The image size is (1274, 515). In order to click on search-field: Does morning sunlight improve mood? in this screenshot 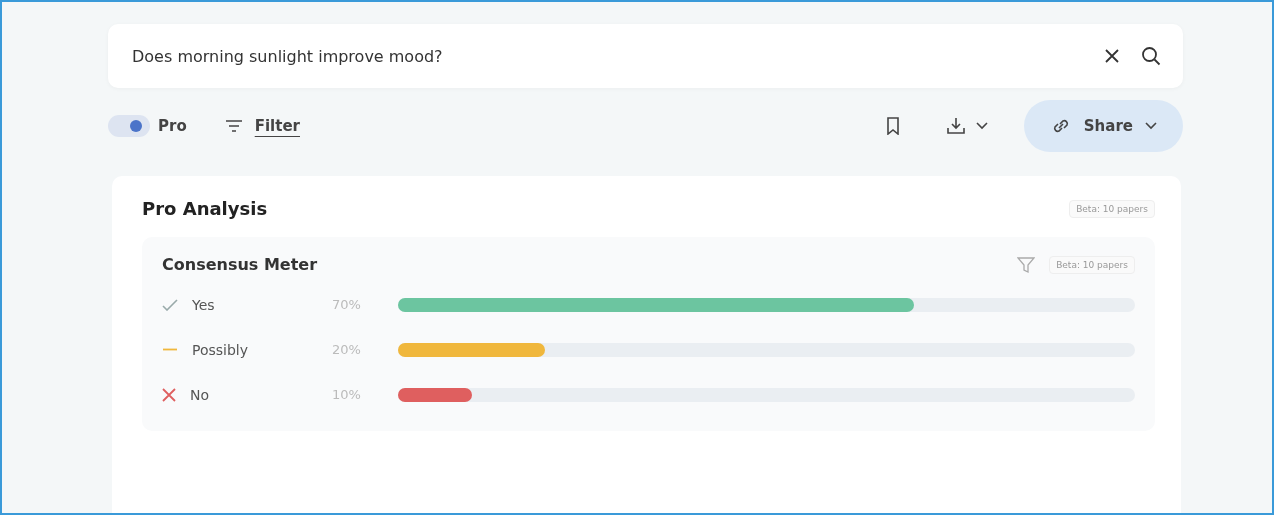, I will do `click(606, 56)`.